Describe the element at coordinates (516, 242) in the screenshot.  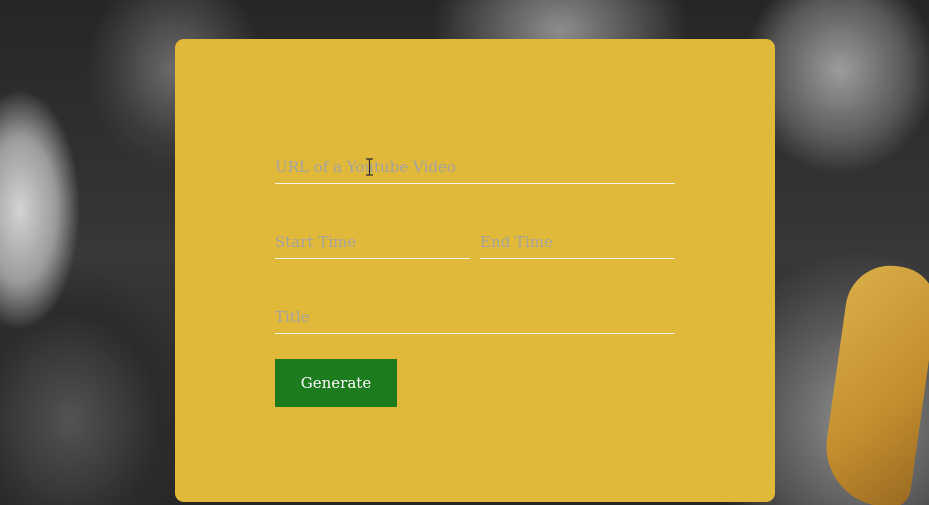
I see `end-time-placeholder: End Time` at that location.